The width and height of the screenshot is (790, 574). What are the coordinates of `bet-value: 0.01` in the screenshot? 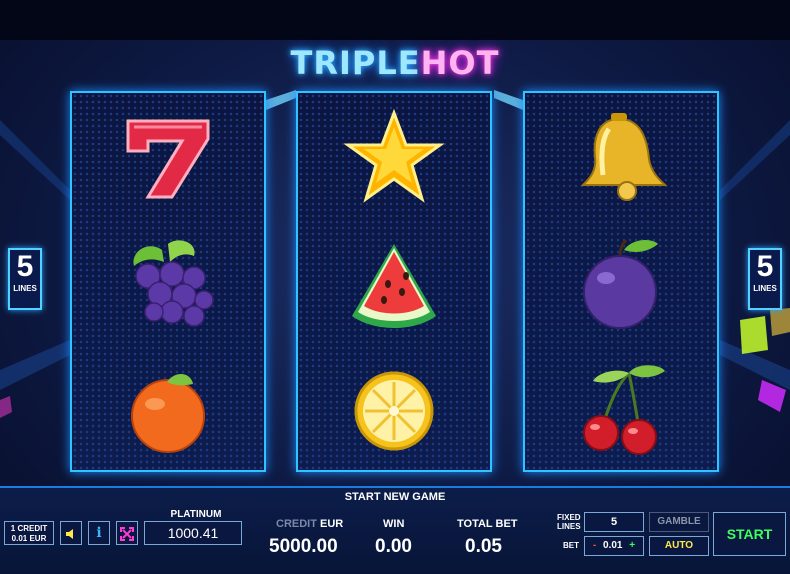 It's located at (613, 545).